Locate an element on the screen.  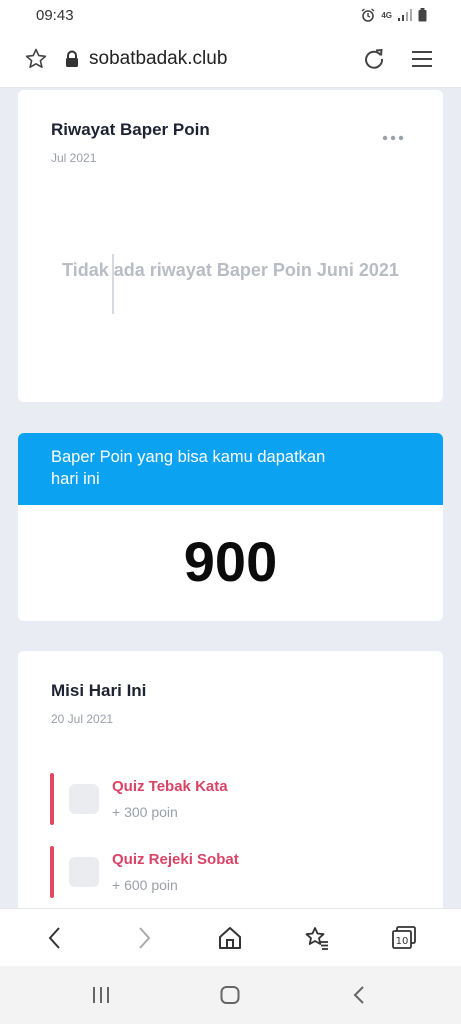
mission-name: Quiz Rejeki Sobat is located at coordinates (175, 859).